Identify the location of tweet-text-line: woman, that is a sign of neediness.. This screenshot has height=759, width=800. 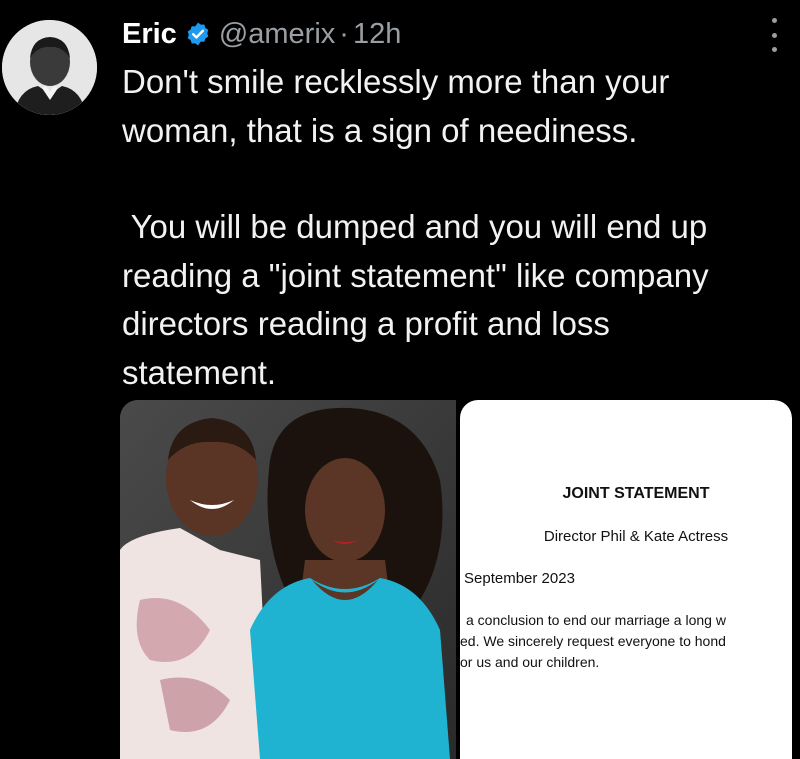
(380, 130).